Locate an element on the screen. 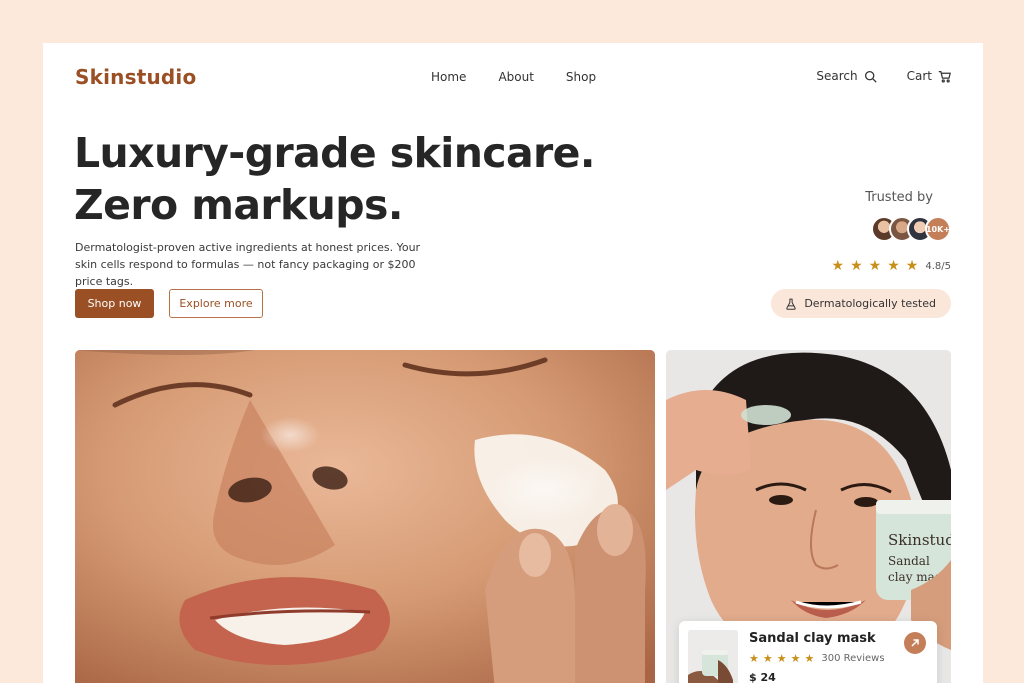 The width and height of the screenshot is (1024, 683). jar-thumbnail-illustration is located at coordinates (713, 656).